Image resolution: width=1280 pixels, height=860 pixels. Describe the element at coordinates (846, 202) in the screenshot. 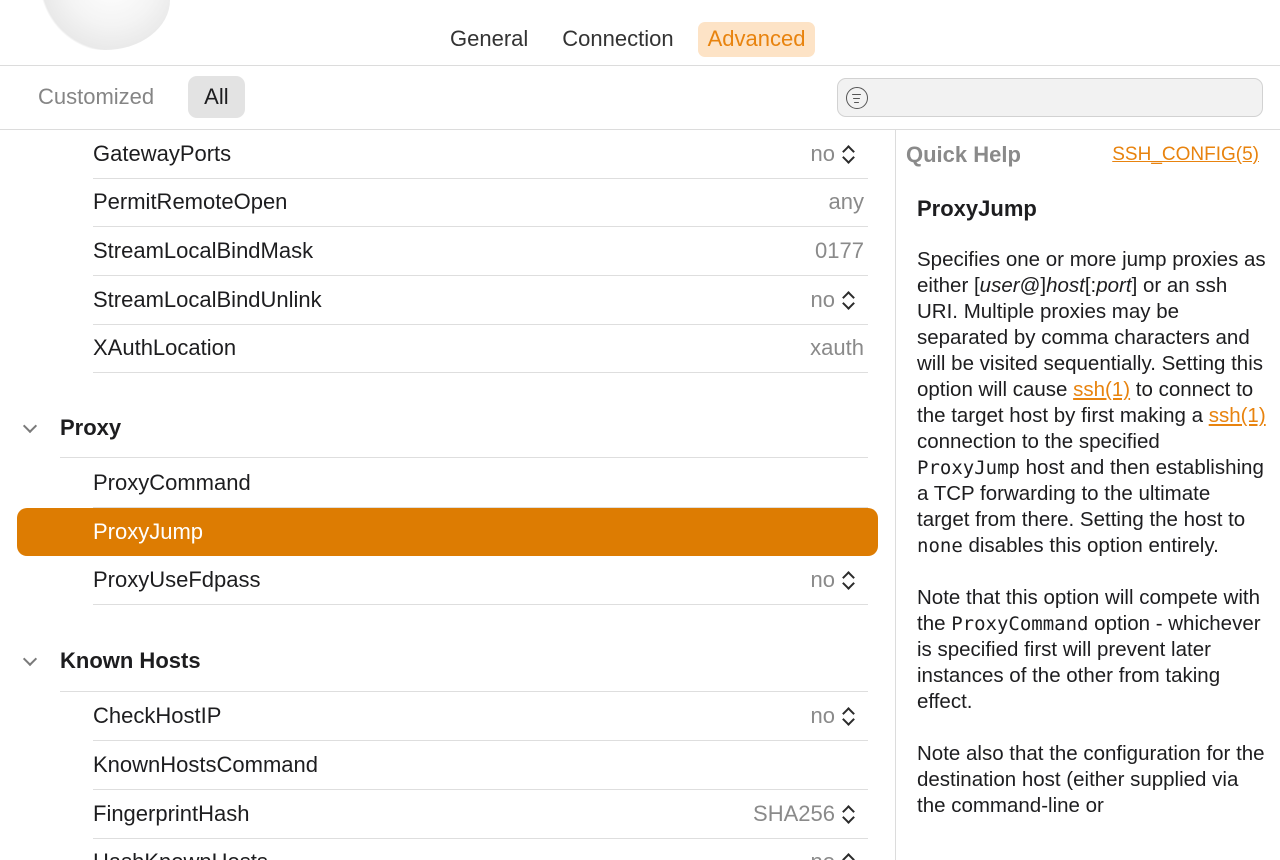

I see `option-value-field: any` at that location.